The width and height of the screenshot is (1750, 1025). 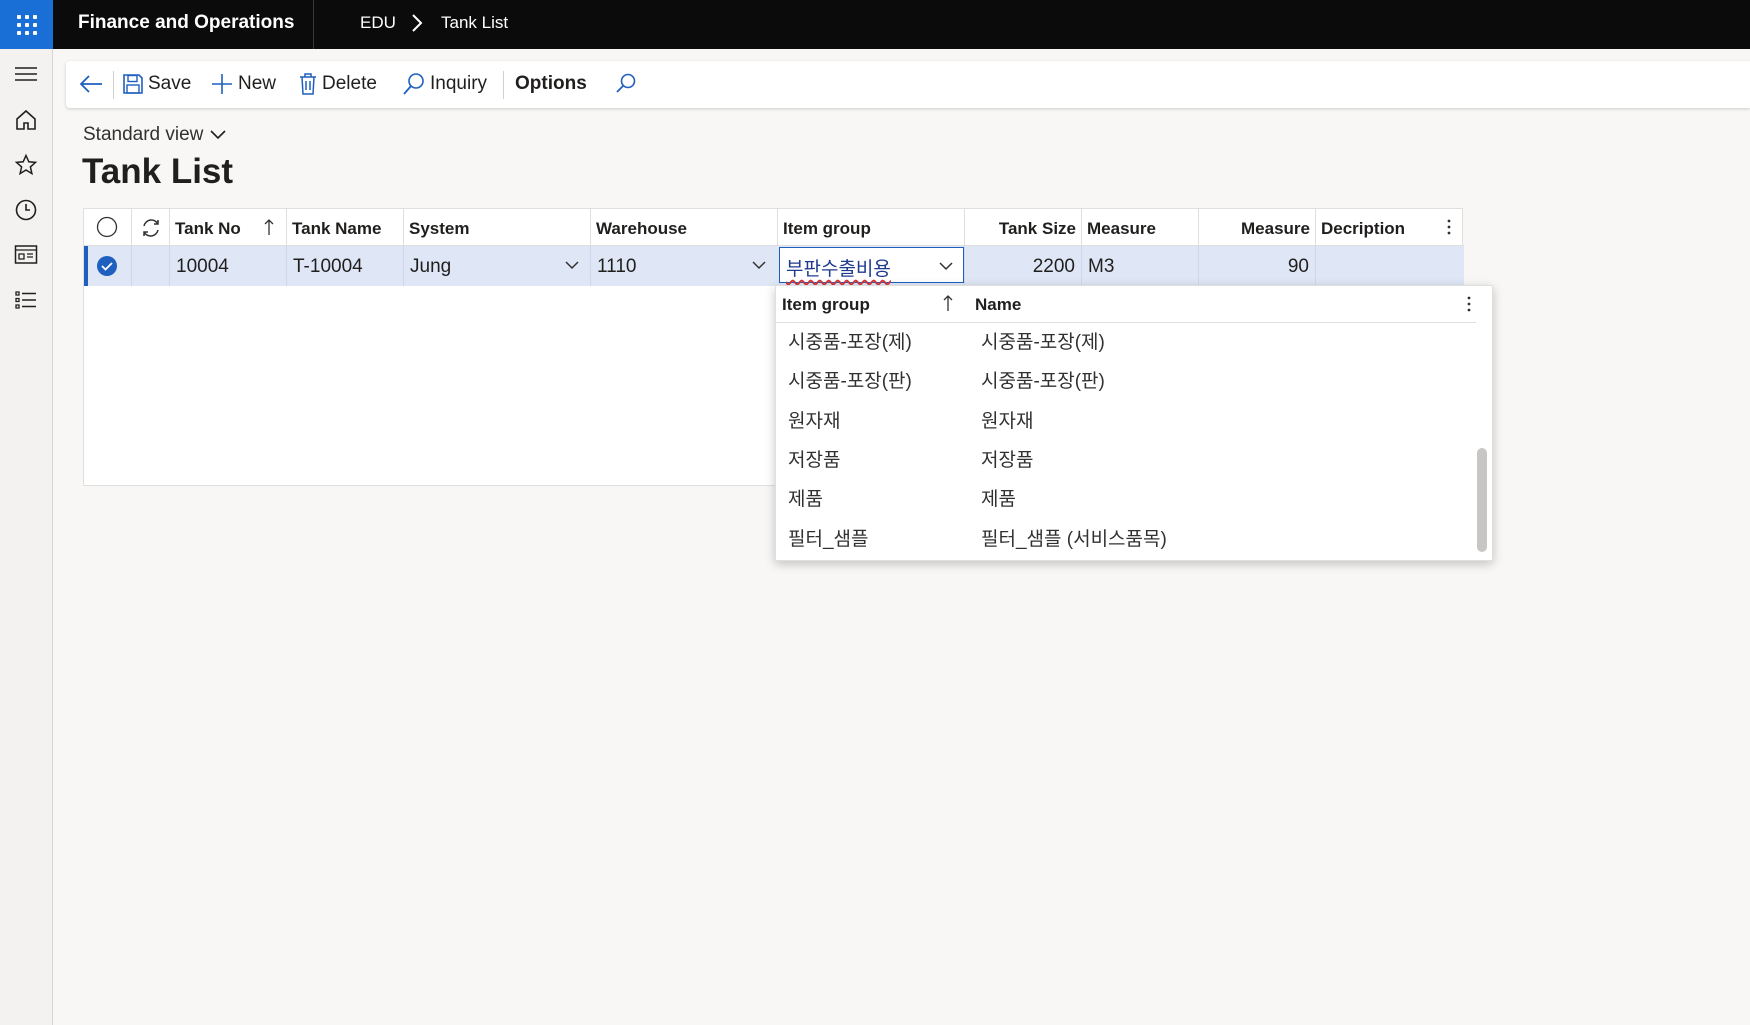 What do you see at coordinates (496, 227) in the screenshot?
I see `column-header-system: System` at bounding box center [496, 227].